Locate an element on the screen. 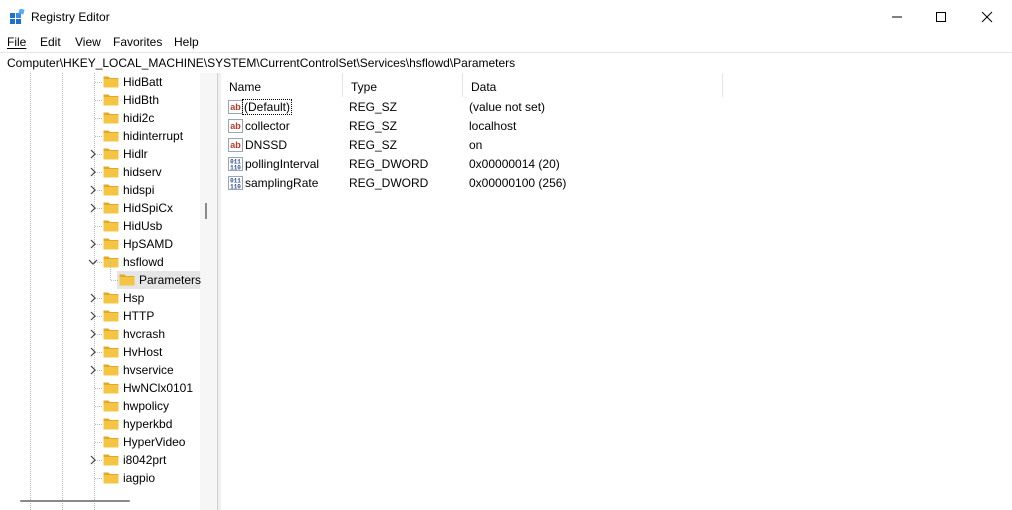 This screenshot has width=1012, height=510. column-name-label: Name is located at coordinates (245, 87).